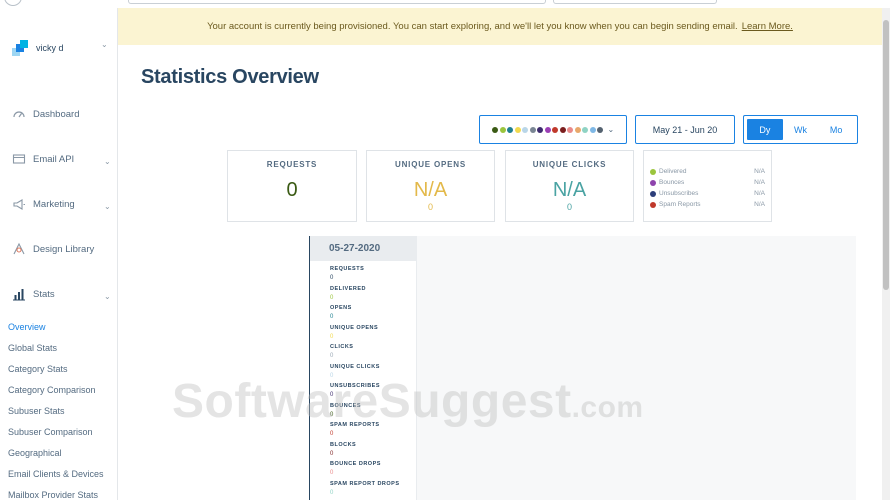 This screenshot has height=500, width=890. What do you see at coordinates (672, 182) in the screenshot?
I see `legend-name: Bounces` at bounding box center [672, 182].